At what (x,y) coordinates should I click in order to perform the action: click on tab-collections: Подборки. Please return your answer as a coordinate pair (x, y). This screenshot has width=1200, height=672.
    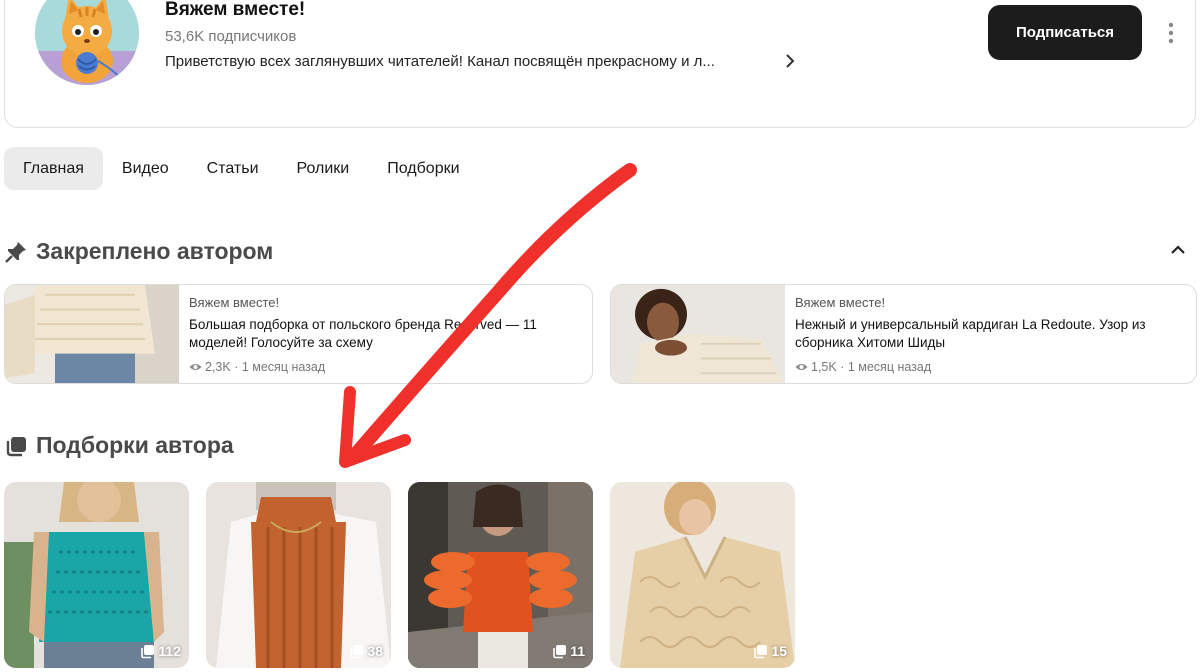
    Looking at the image, I should click on (423, 168).